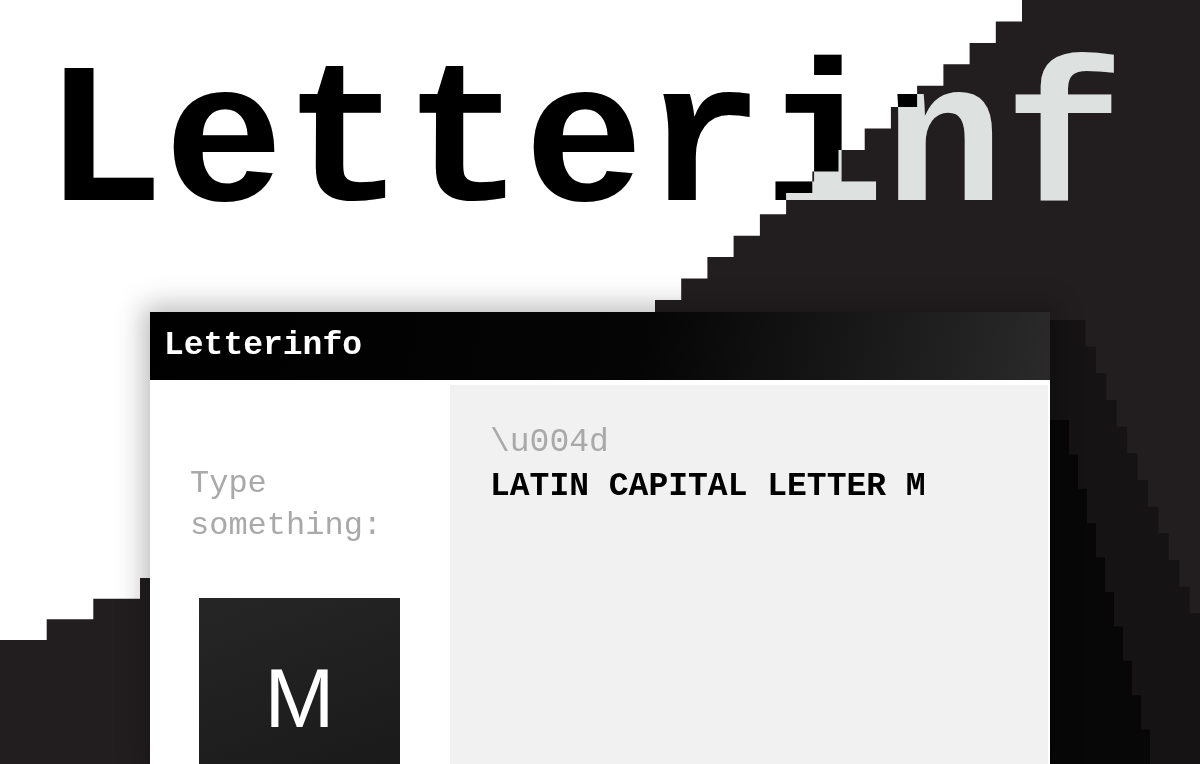 This screenshot has width=1200, height=764. Describe the element at coordinates (299, 681) in the screenshot. I see `input-field: M` at that location.